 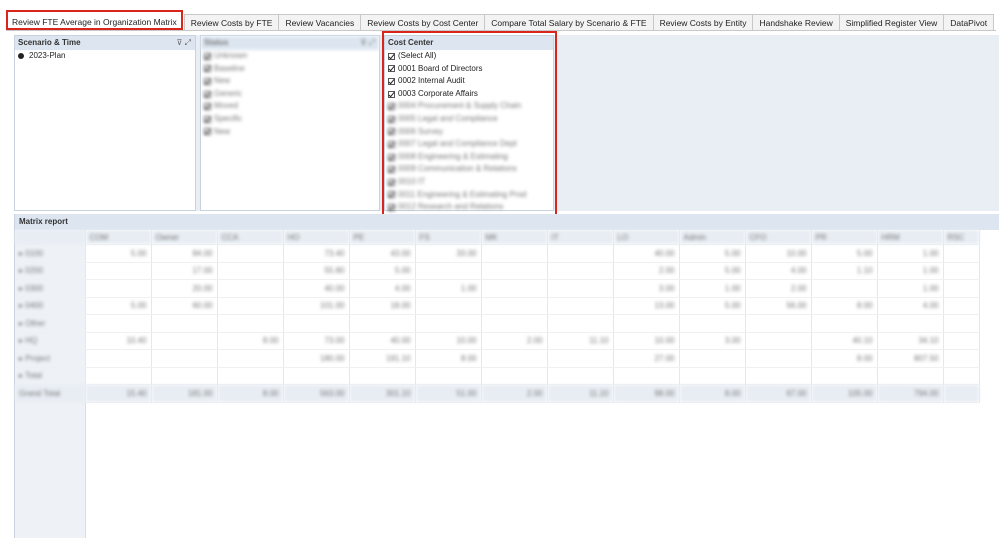 I want to click on matrix-cell: 3.00, so click(x=712, y=341).